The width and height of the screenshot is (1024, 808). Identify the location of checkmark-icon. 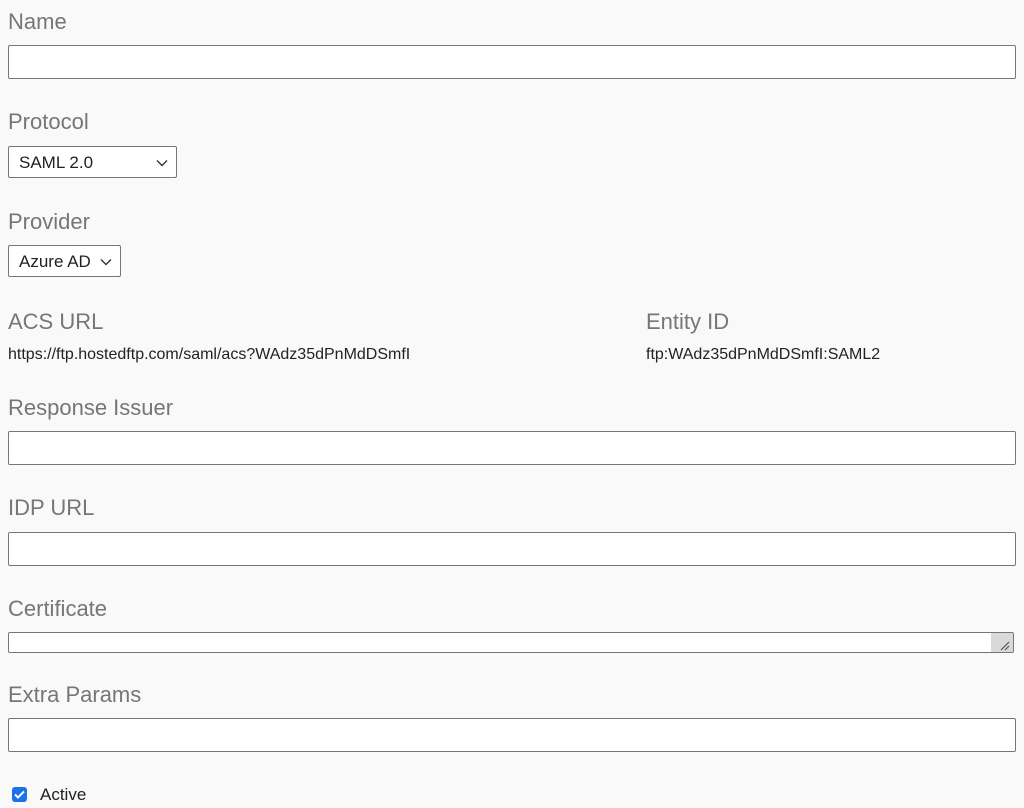
(19, 794).